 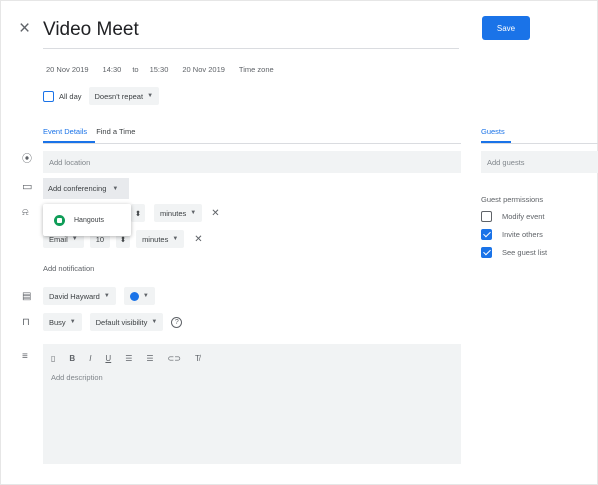 I want to click on link-icon: ⊂⊃, so click(x=174, y=358).